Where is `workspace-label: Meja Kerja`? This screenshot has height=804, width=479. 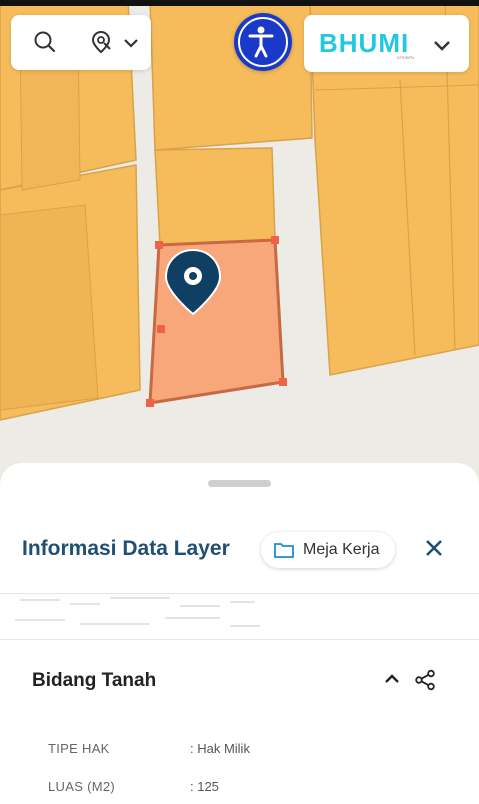
workspace-label: Meja Kerja is located at coordinates (341, 549).